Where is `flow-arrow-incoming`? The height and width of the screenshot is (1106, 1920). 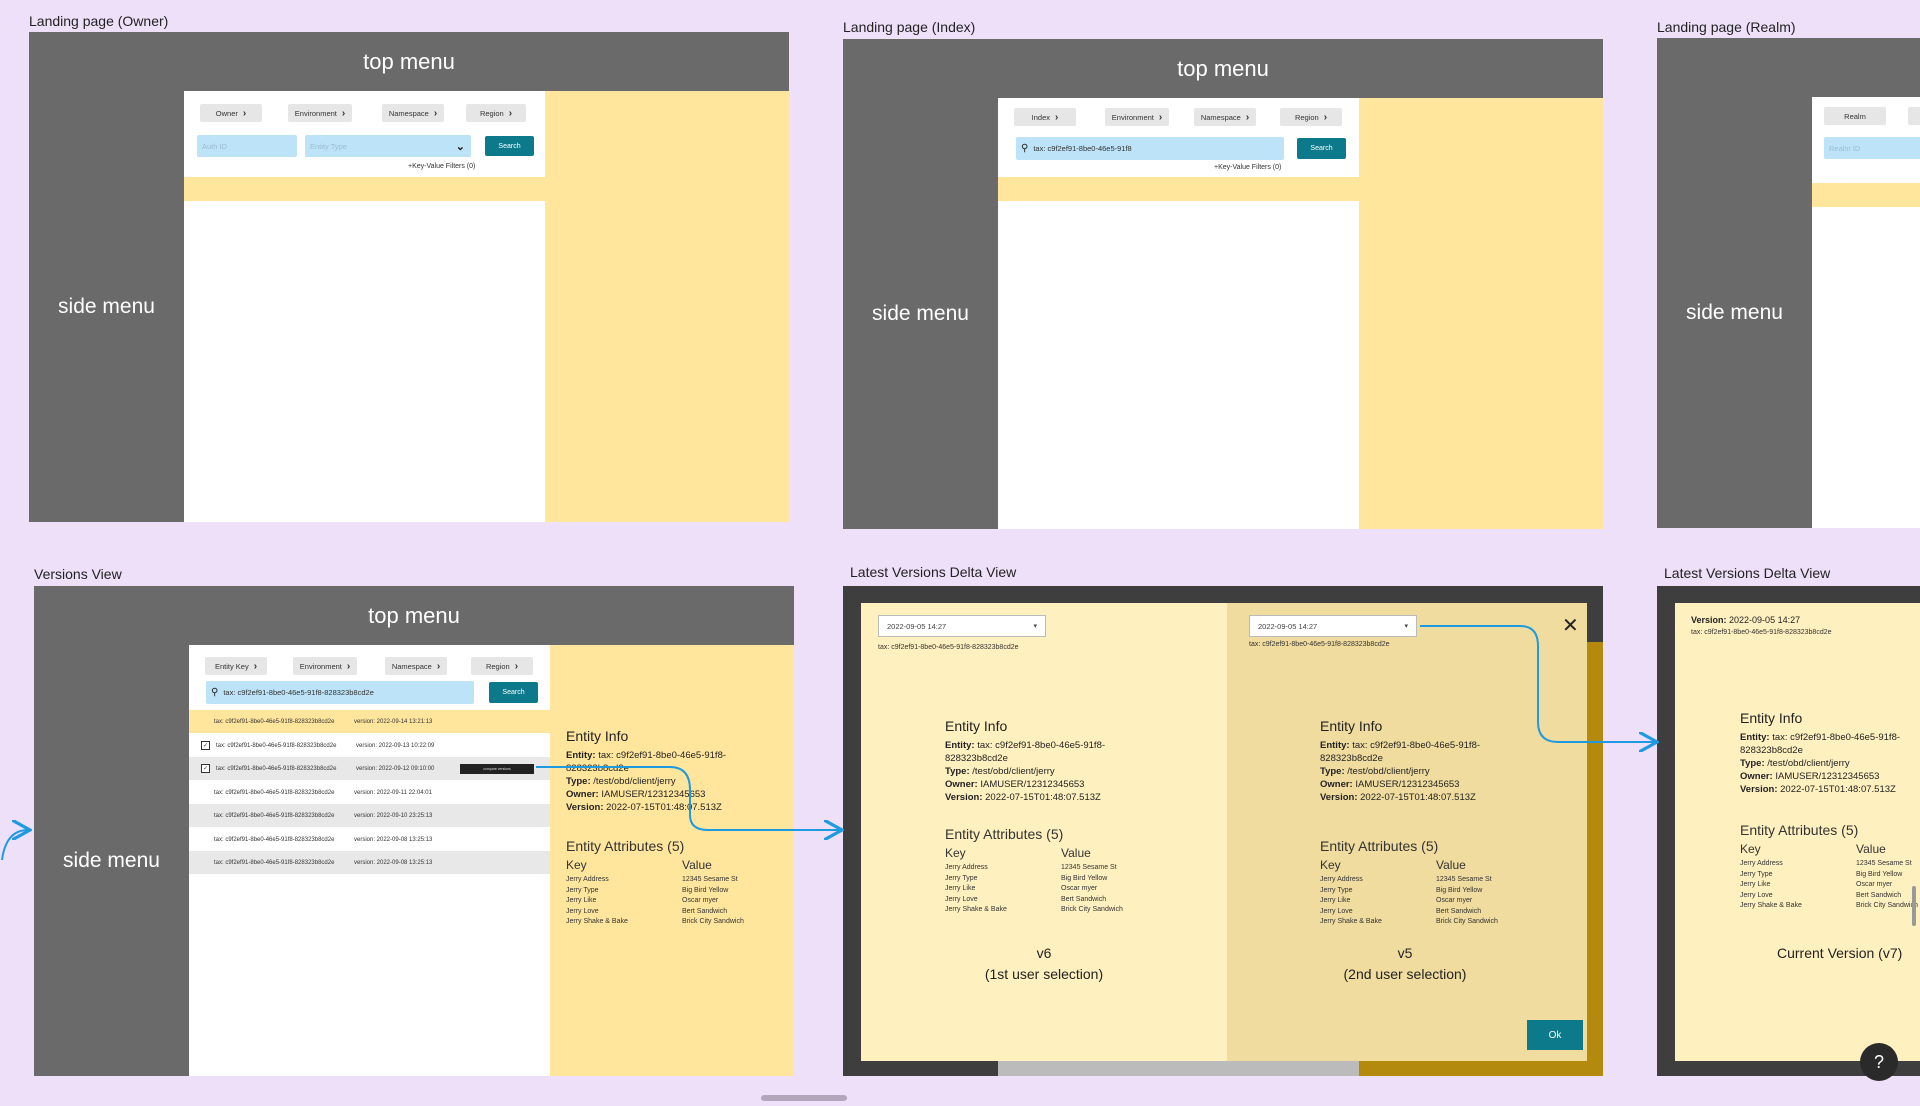 flow-arrow-incoming is located at coordinates (14, 845).